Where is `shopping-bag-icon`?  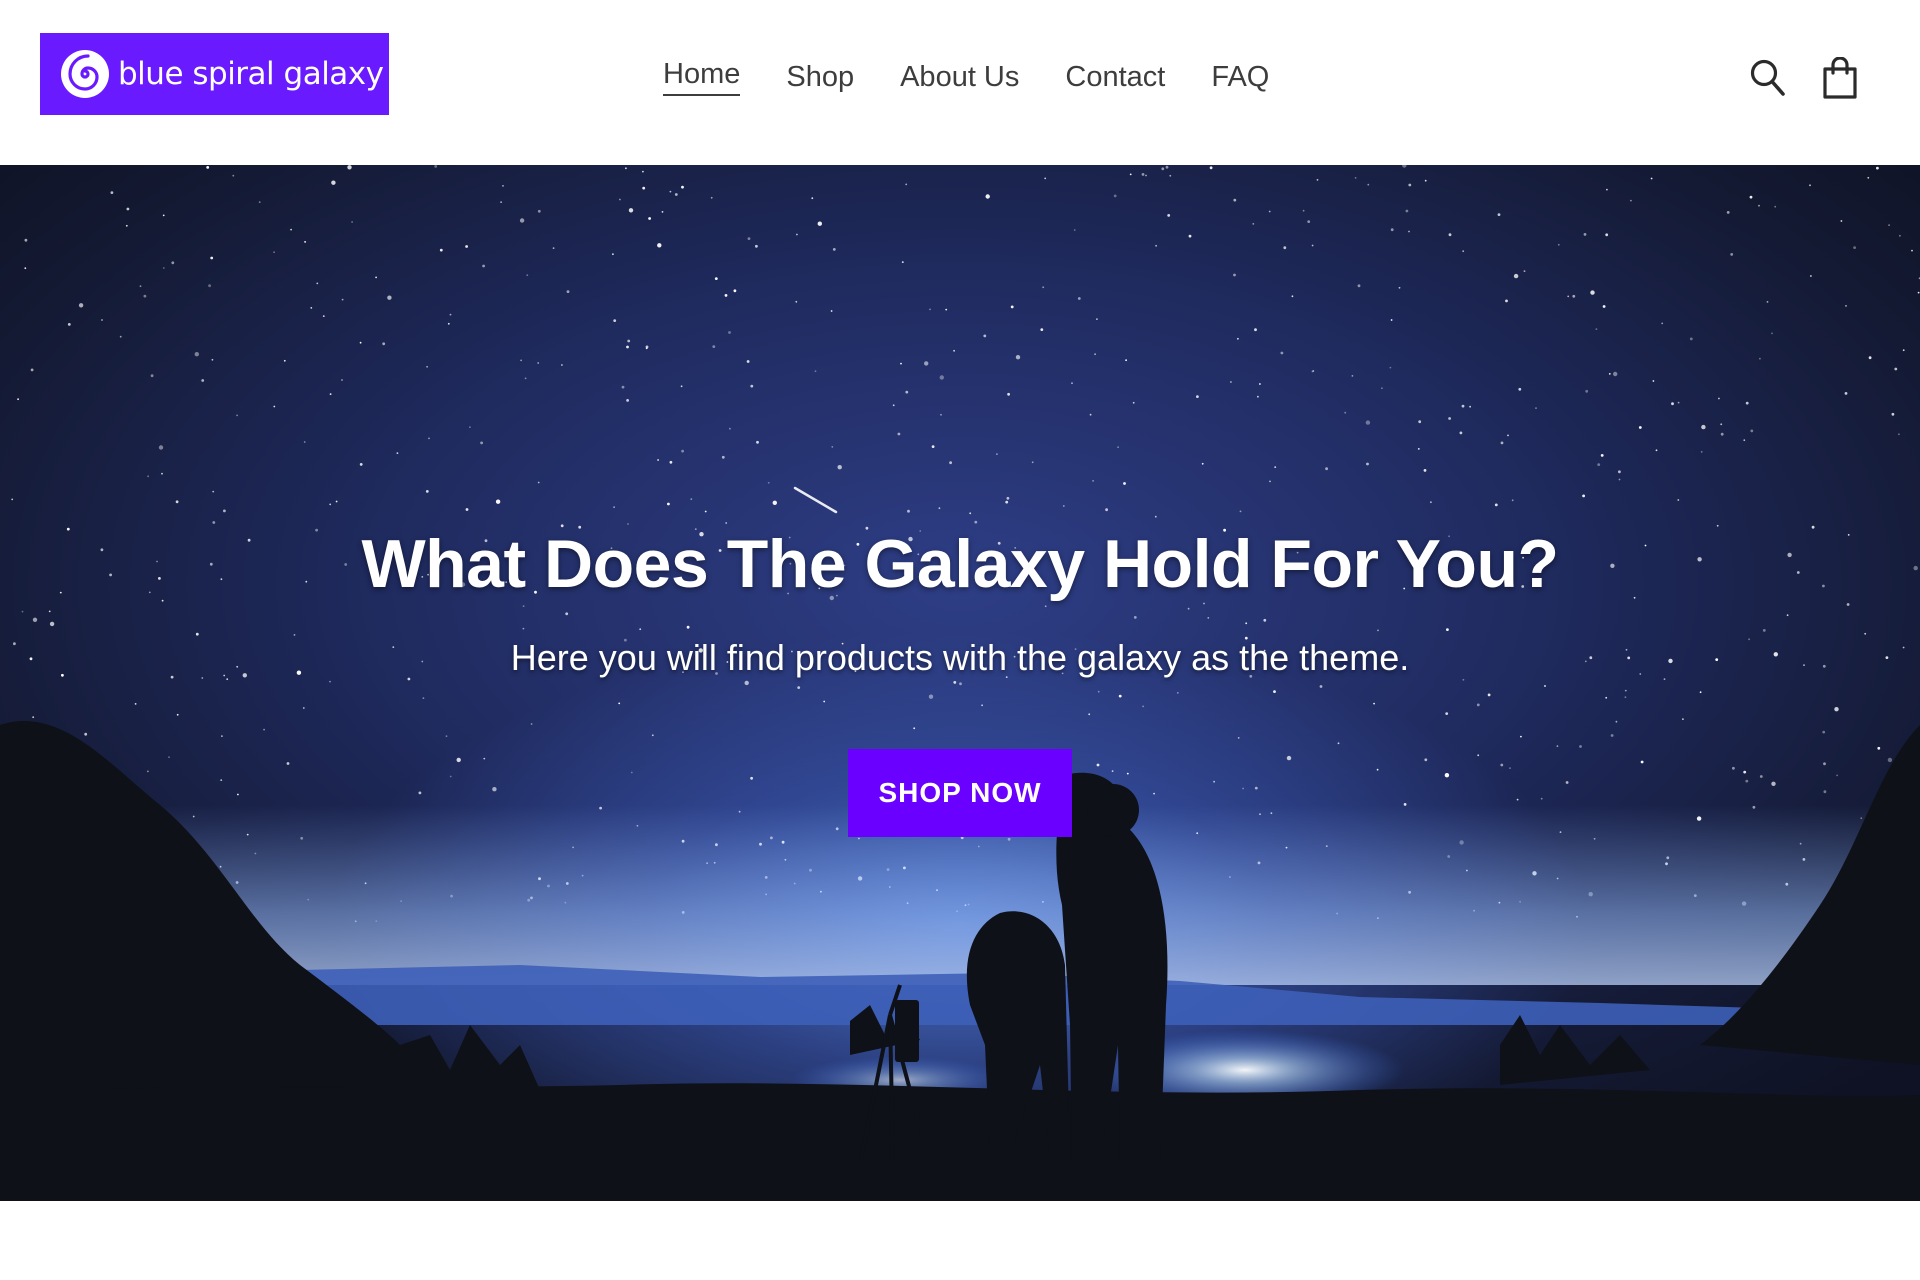 shopping-bag-icon is located at coordinates (1840, 78).